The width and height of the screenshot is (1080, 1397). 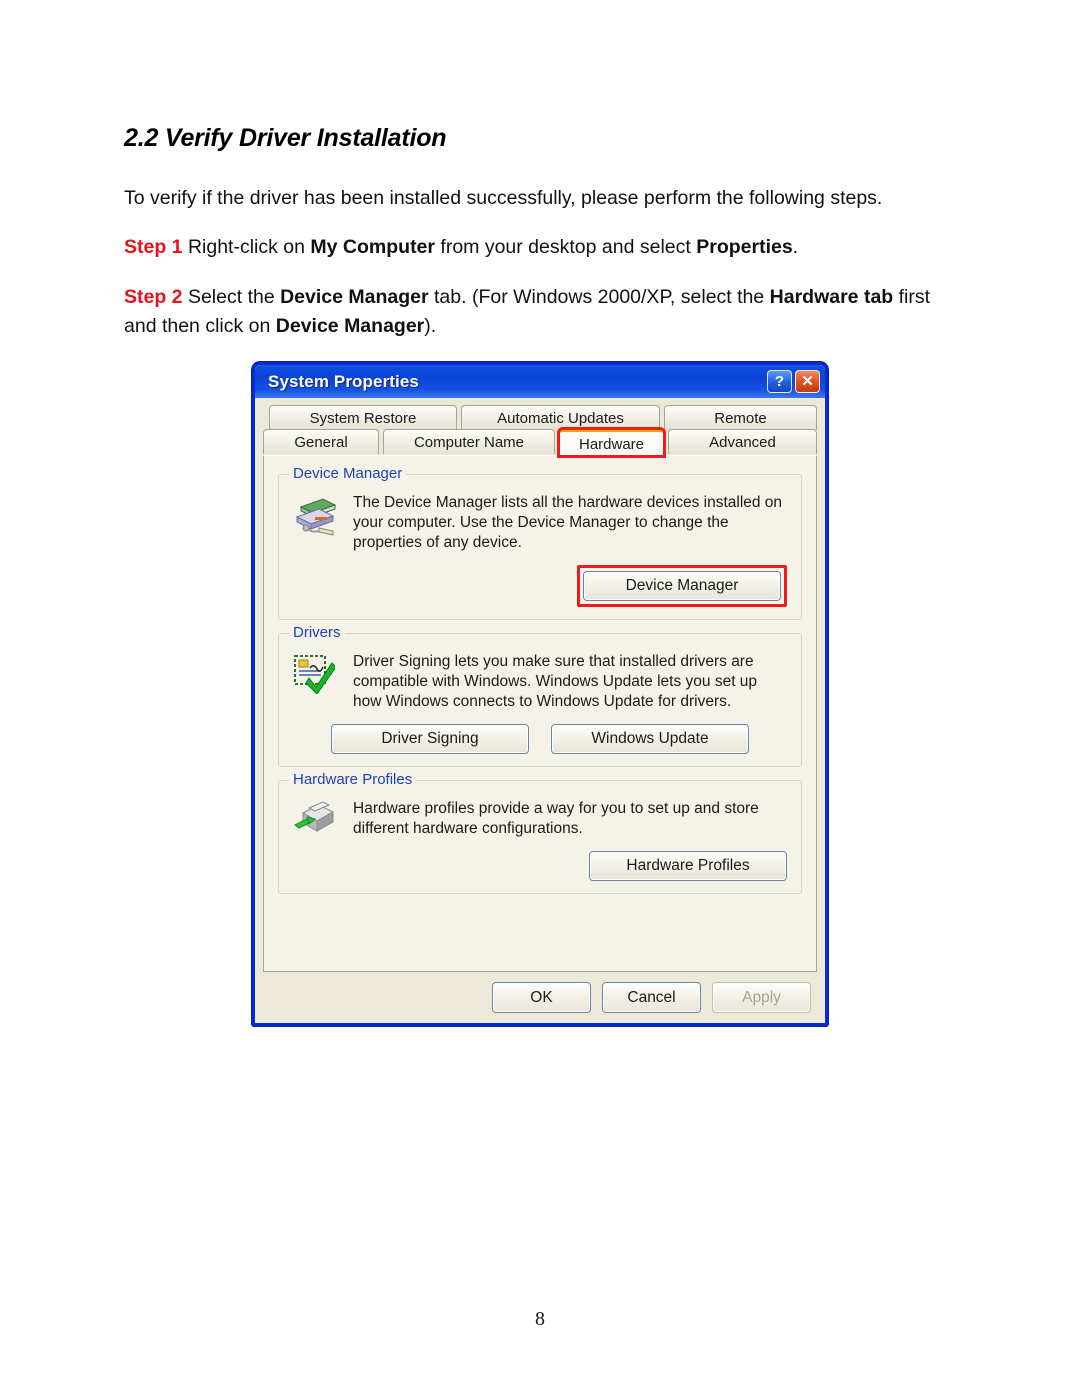 I want to click on dialog-titlebar: System Properties ? ✕, so click(x=540, y=381).